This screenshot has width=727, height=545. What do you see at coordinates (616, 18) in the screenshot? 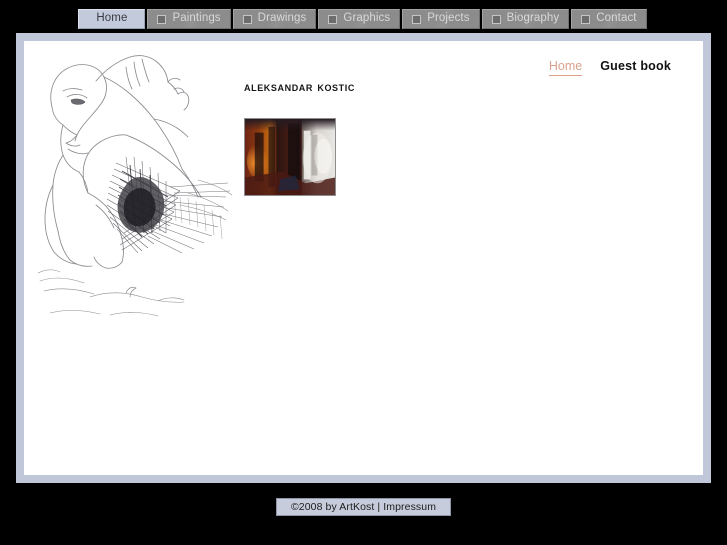
I see `nav-tab-label: Contact` at bounding box center [616, 18].